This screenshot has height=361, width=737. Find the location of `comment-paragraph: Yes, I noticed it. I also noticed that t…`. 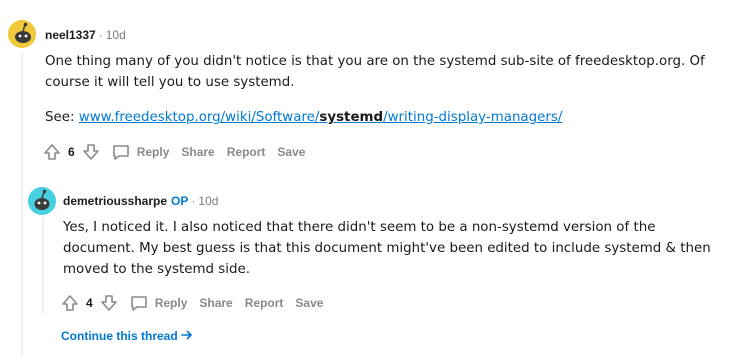

comment-paragraph: Yes, I noticed it. I also noticed that t… is located at coordinates (387, 248).